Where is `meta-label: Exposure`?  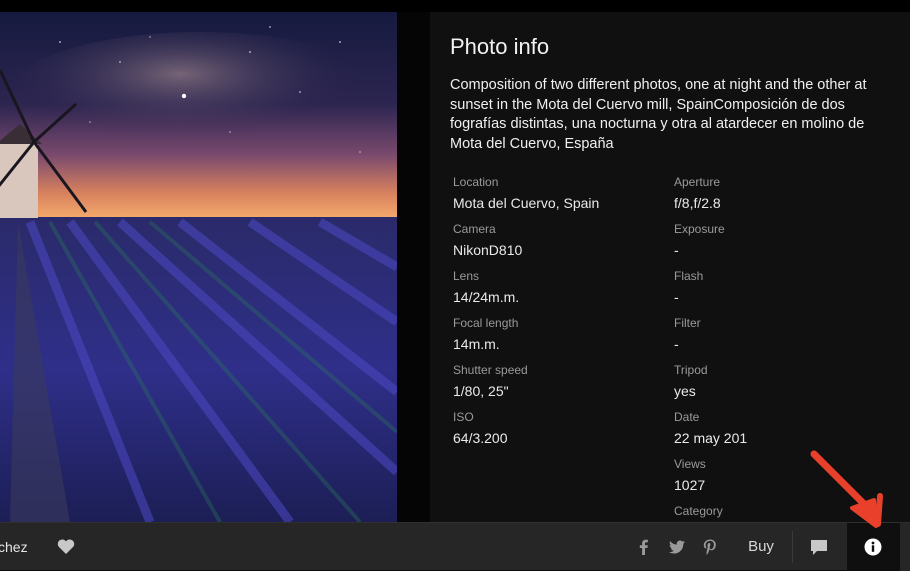
meta-label: Exposure is located at coordinates (699, 229).